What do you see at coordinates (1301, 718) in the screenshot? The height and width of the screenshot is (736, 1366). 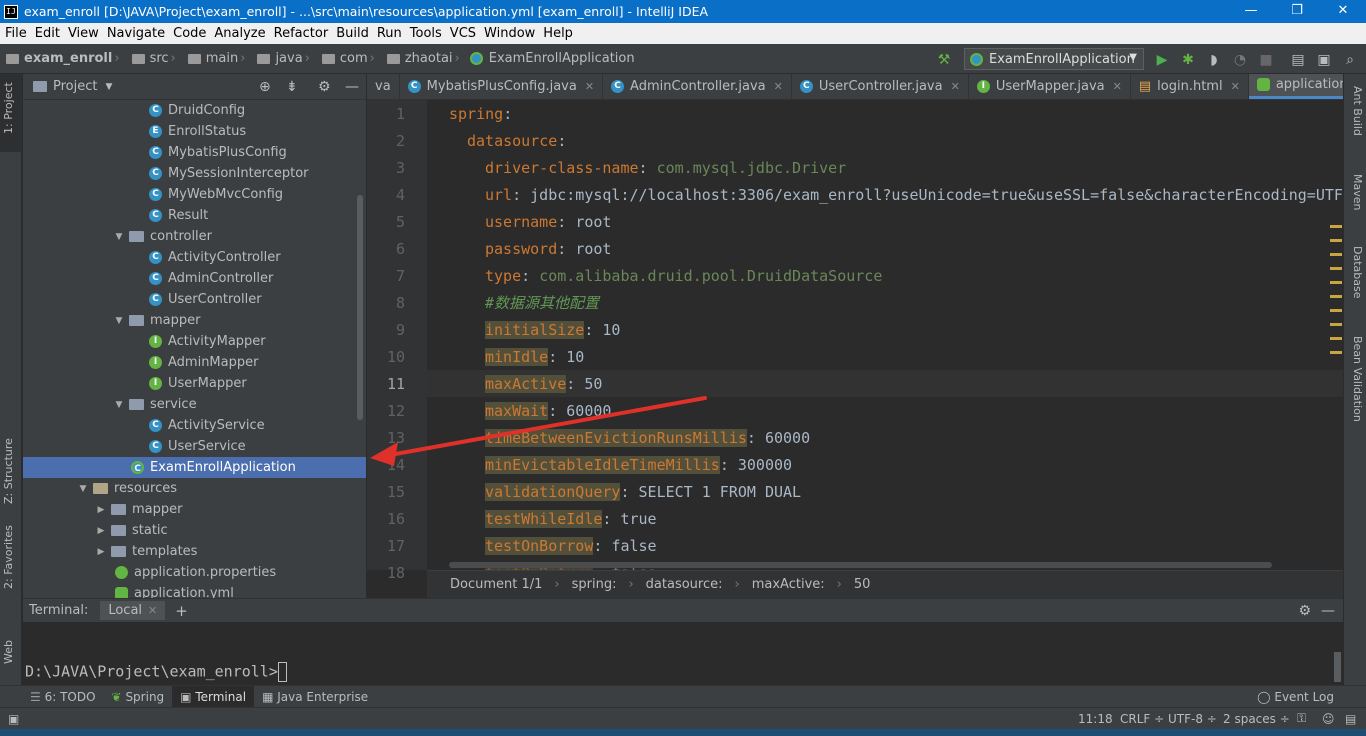 I see `lock-icon: ⚿` at bounding box center [1301, 718].